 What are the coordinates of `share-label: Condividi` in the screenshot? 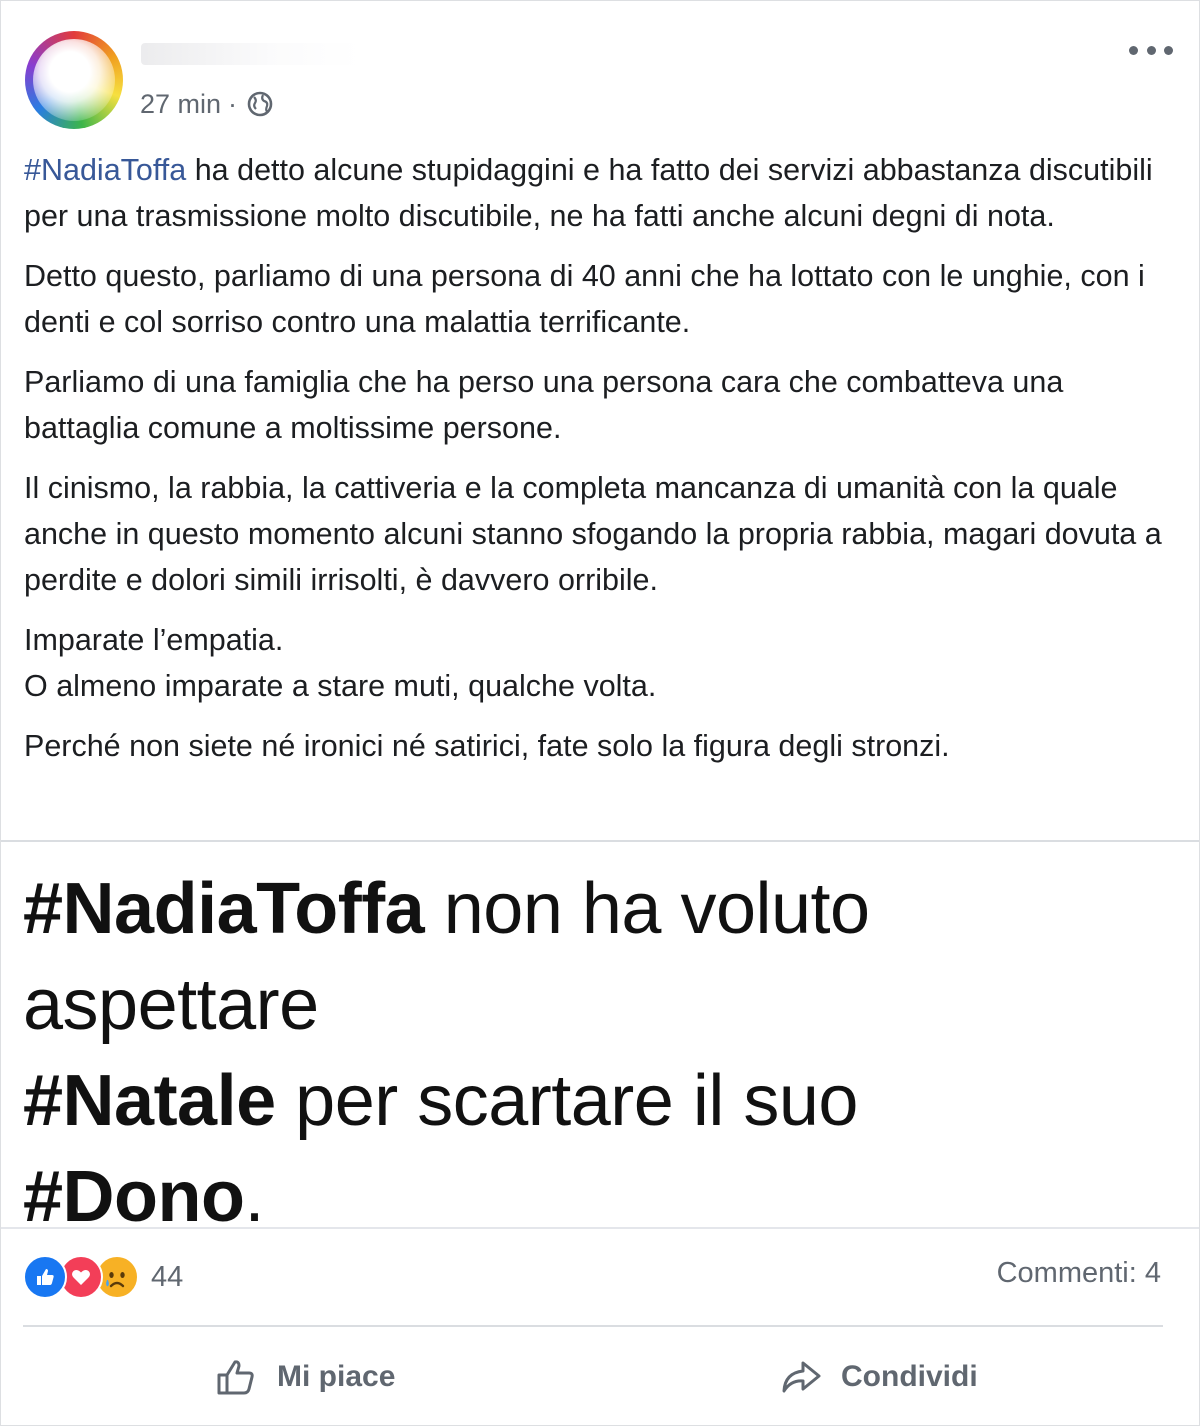 It's located at (909, 1376).